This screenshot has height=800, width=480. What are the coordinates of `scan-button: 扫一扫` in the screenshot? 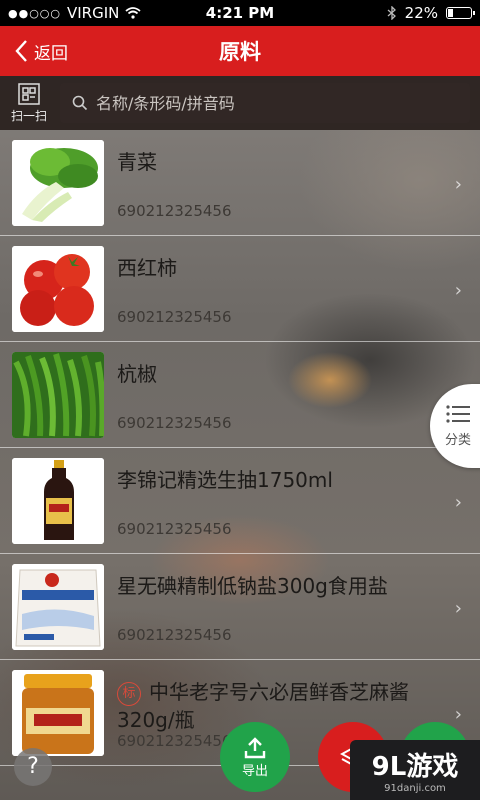 It's located at (29, 103).